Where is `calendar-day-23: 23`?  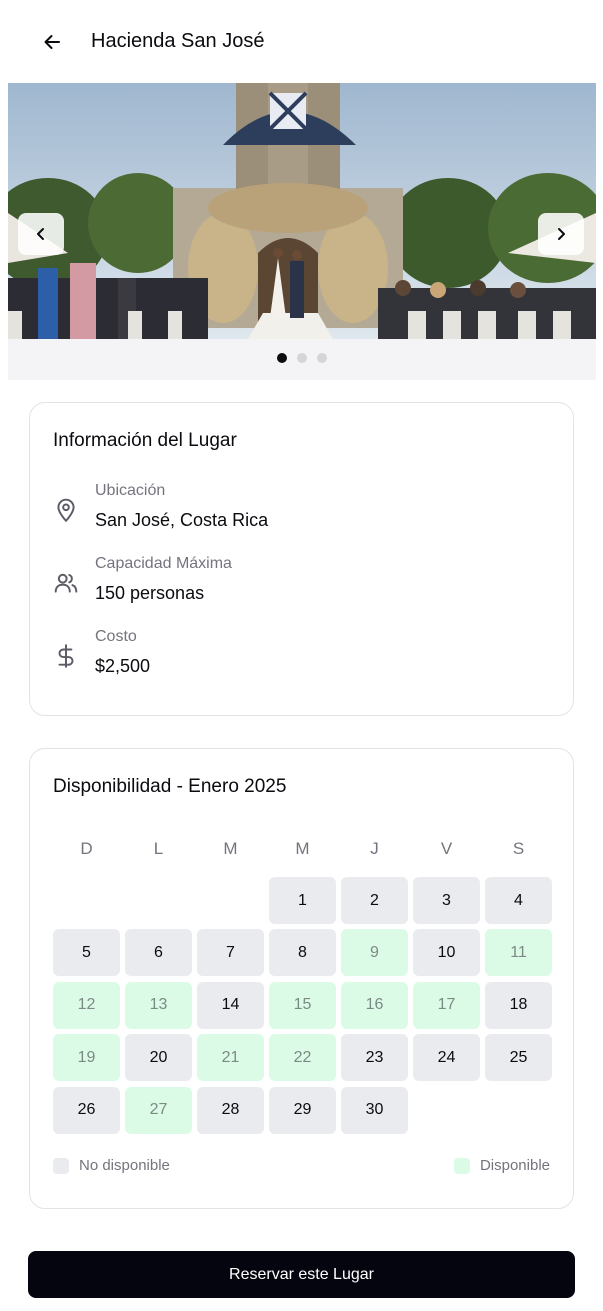 calendar-day-23: 23 is located at coordinates (374, 1058).